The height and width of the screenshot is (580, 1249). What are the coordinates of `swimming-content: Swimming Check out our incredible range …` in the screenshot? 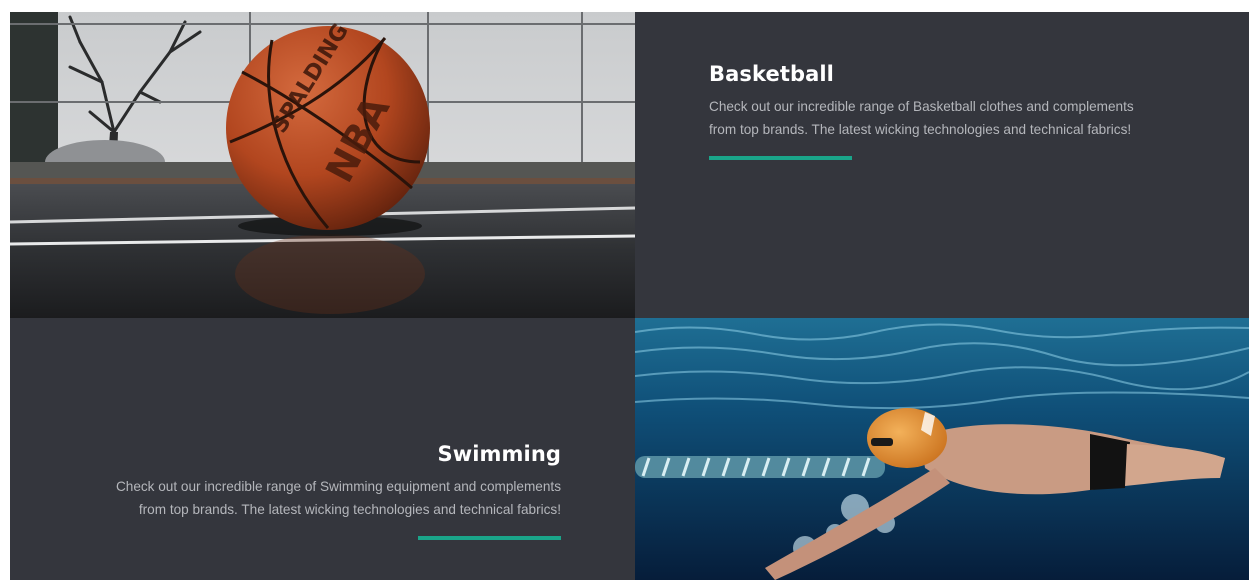 It's located at (311, 491).